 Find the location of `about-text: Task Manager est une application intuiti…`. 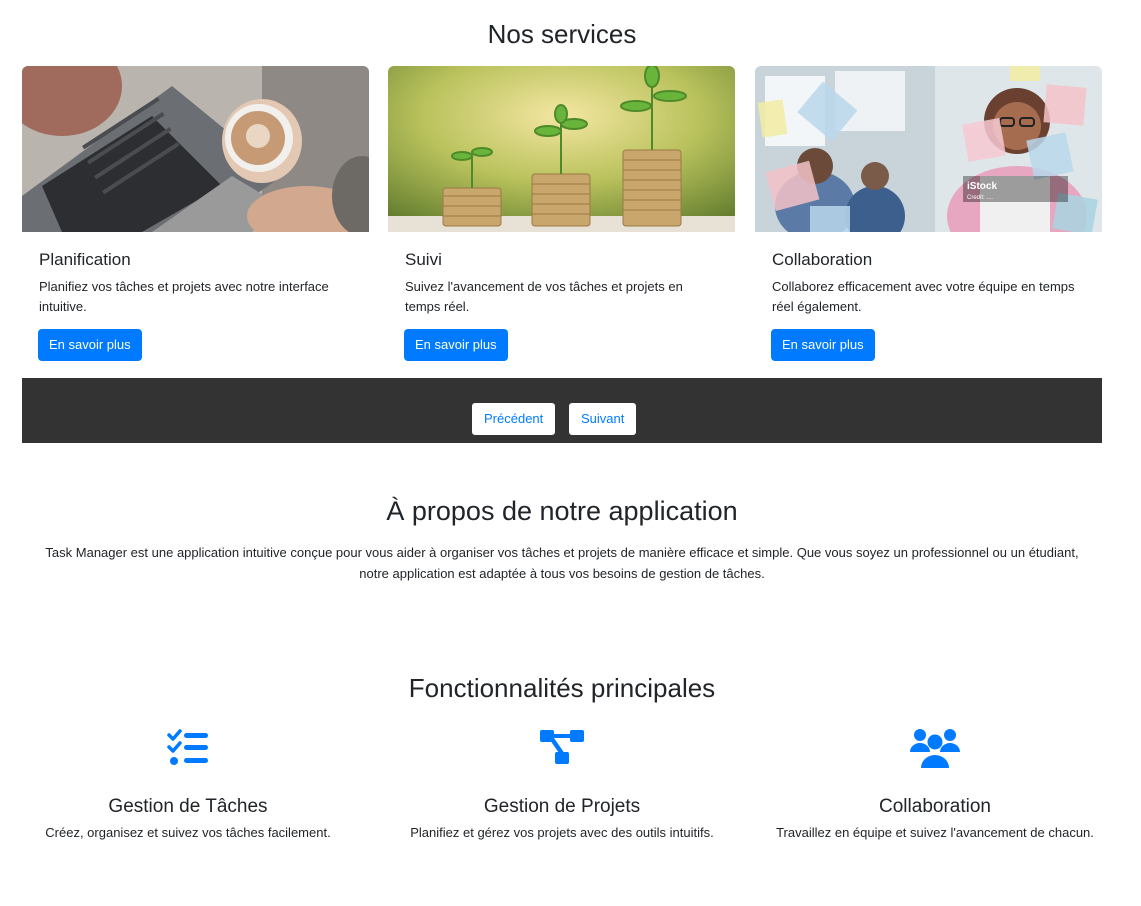

about-text: Task Manager est une application intuiti… is located at coordinates (562, 563).